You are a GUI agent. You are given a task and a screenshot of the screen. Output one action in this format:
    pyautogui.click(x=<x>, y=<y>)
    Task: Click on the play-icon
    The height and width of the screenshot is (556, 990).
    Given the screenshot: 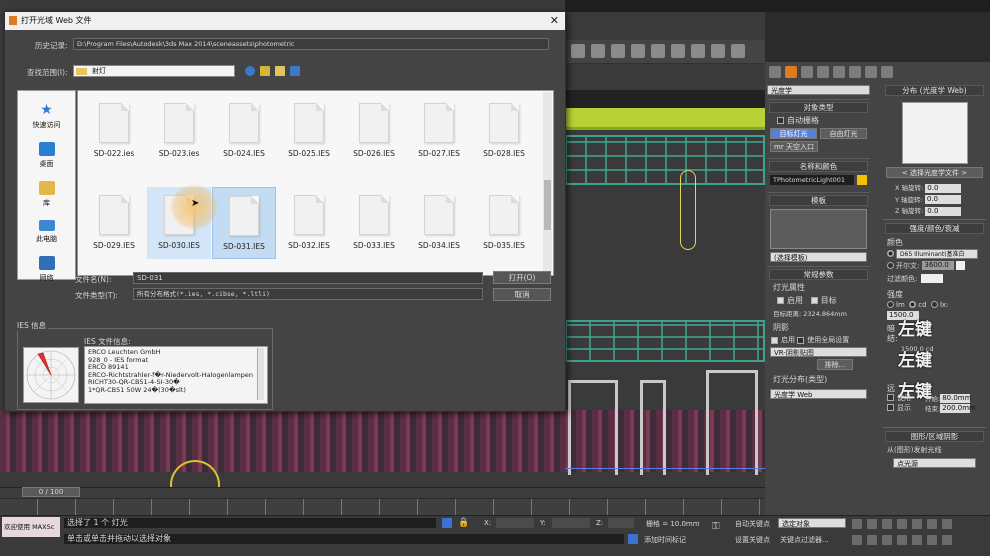 What is the action you would take?
    pyautogui.click(x=887, y=524)
    